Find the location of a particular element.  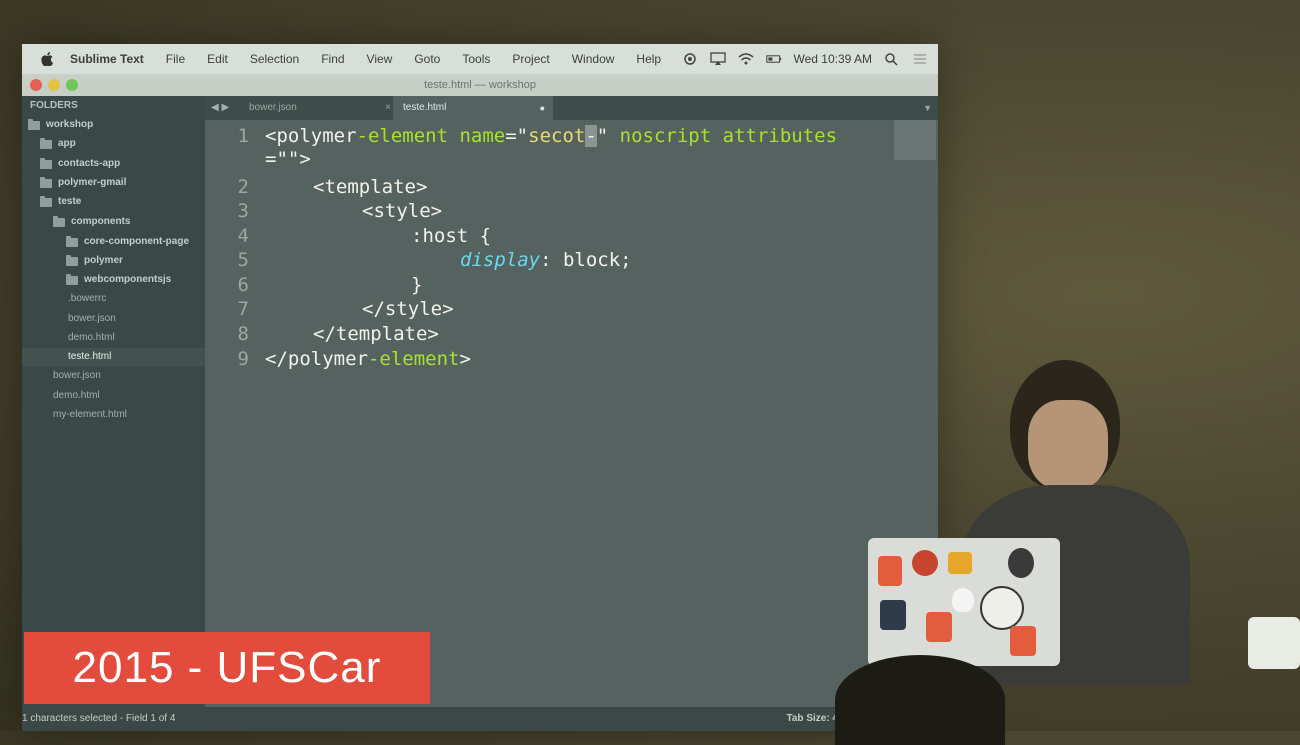

editor-tabbar: ◀ ▶ bower.json × teste.html ● ▼ is located at coordinates (571, 108).